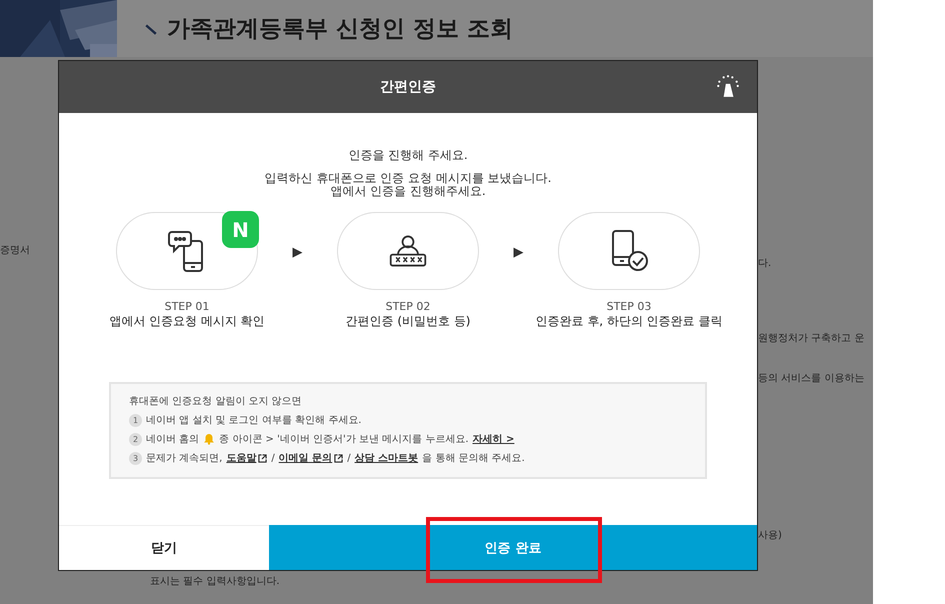 The width and height of the screenshot is (945, 604). Describe the element at coordinates (340, 29) in the screenshot. I see `page-title: 가족관계등록부 신청인 정보 조회` at that location.